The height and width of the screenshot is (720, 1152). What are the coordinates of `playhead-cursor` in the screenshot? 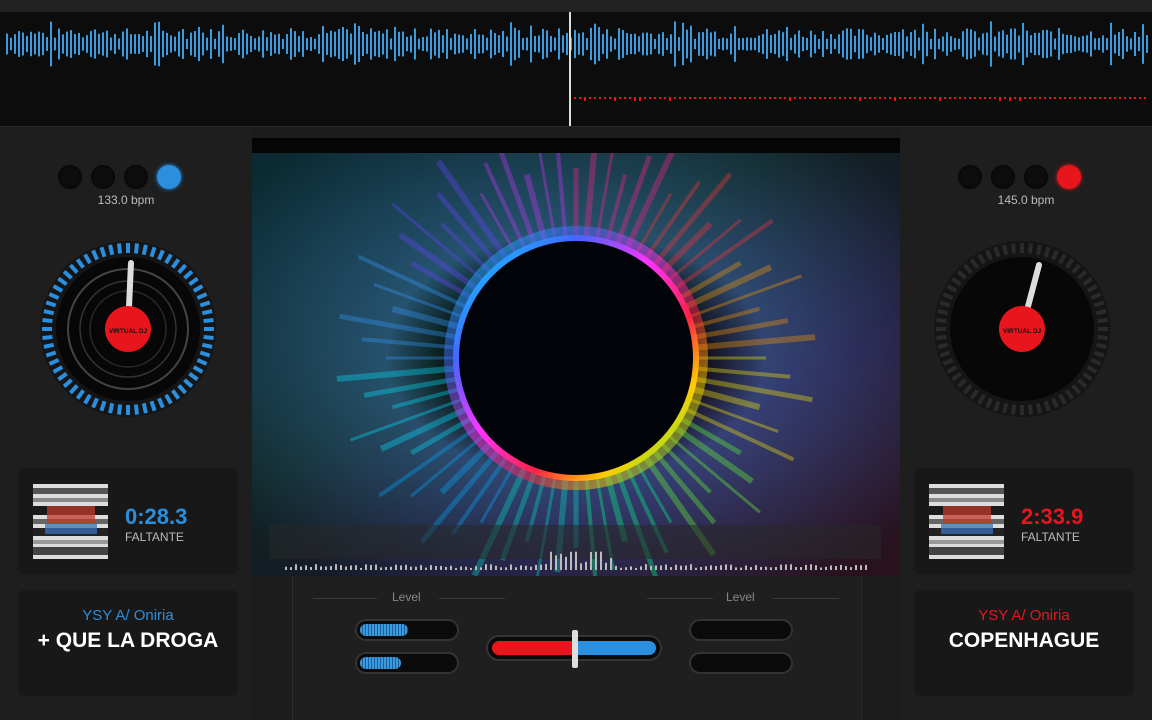 It's located at (570, 69).